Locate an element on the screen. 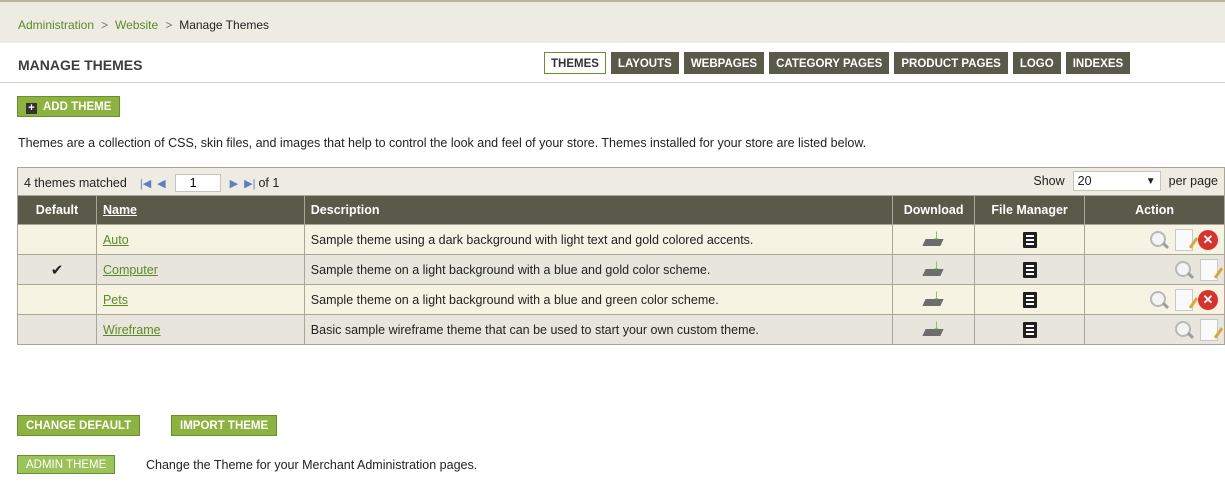 The width and height of the screenshot is (1225, 493). plus-icon: + is located at coordinates (31, 108).